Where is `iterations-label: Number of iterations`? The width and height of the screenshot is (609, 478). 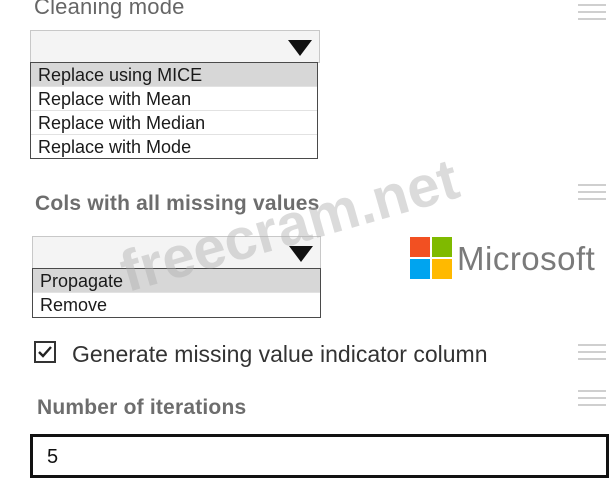 iterations-label: Number of iterations is located at coordinates (142, 407).